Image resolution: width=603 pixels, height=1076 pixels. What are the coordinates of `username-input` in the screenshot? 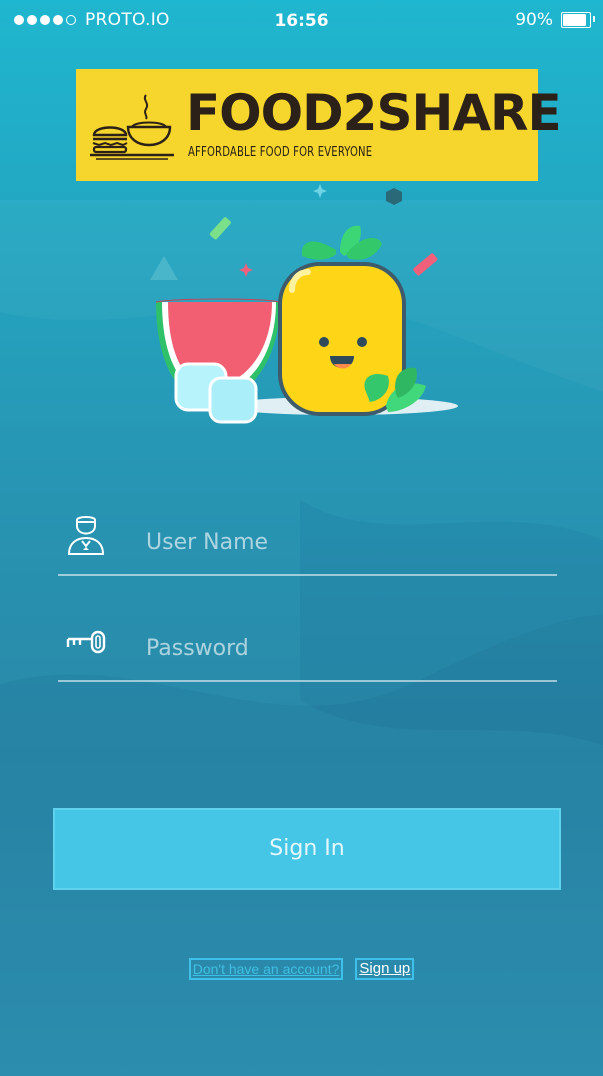 It's located at (346, 542).